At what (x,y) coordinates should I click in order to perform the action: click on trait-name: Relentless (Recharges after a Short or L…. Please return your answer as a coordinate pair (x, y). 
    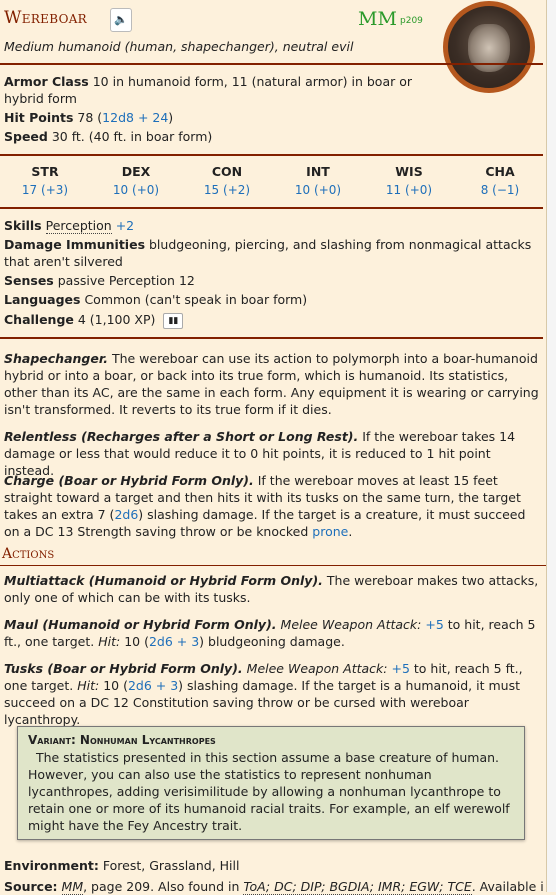
    Looking at the image, I should click on (181, 436).